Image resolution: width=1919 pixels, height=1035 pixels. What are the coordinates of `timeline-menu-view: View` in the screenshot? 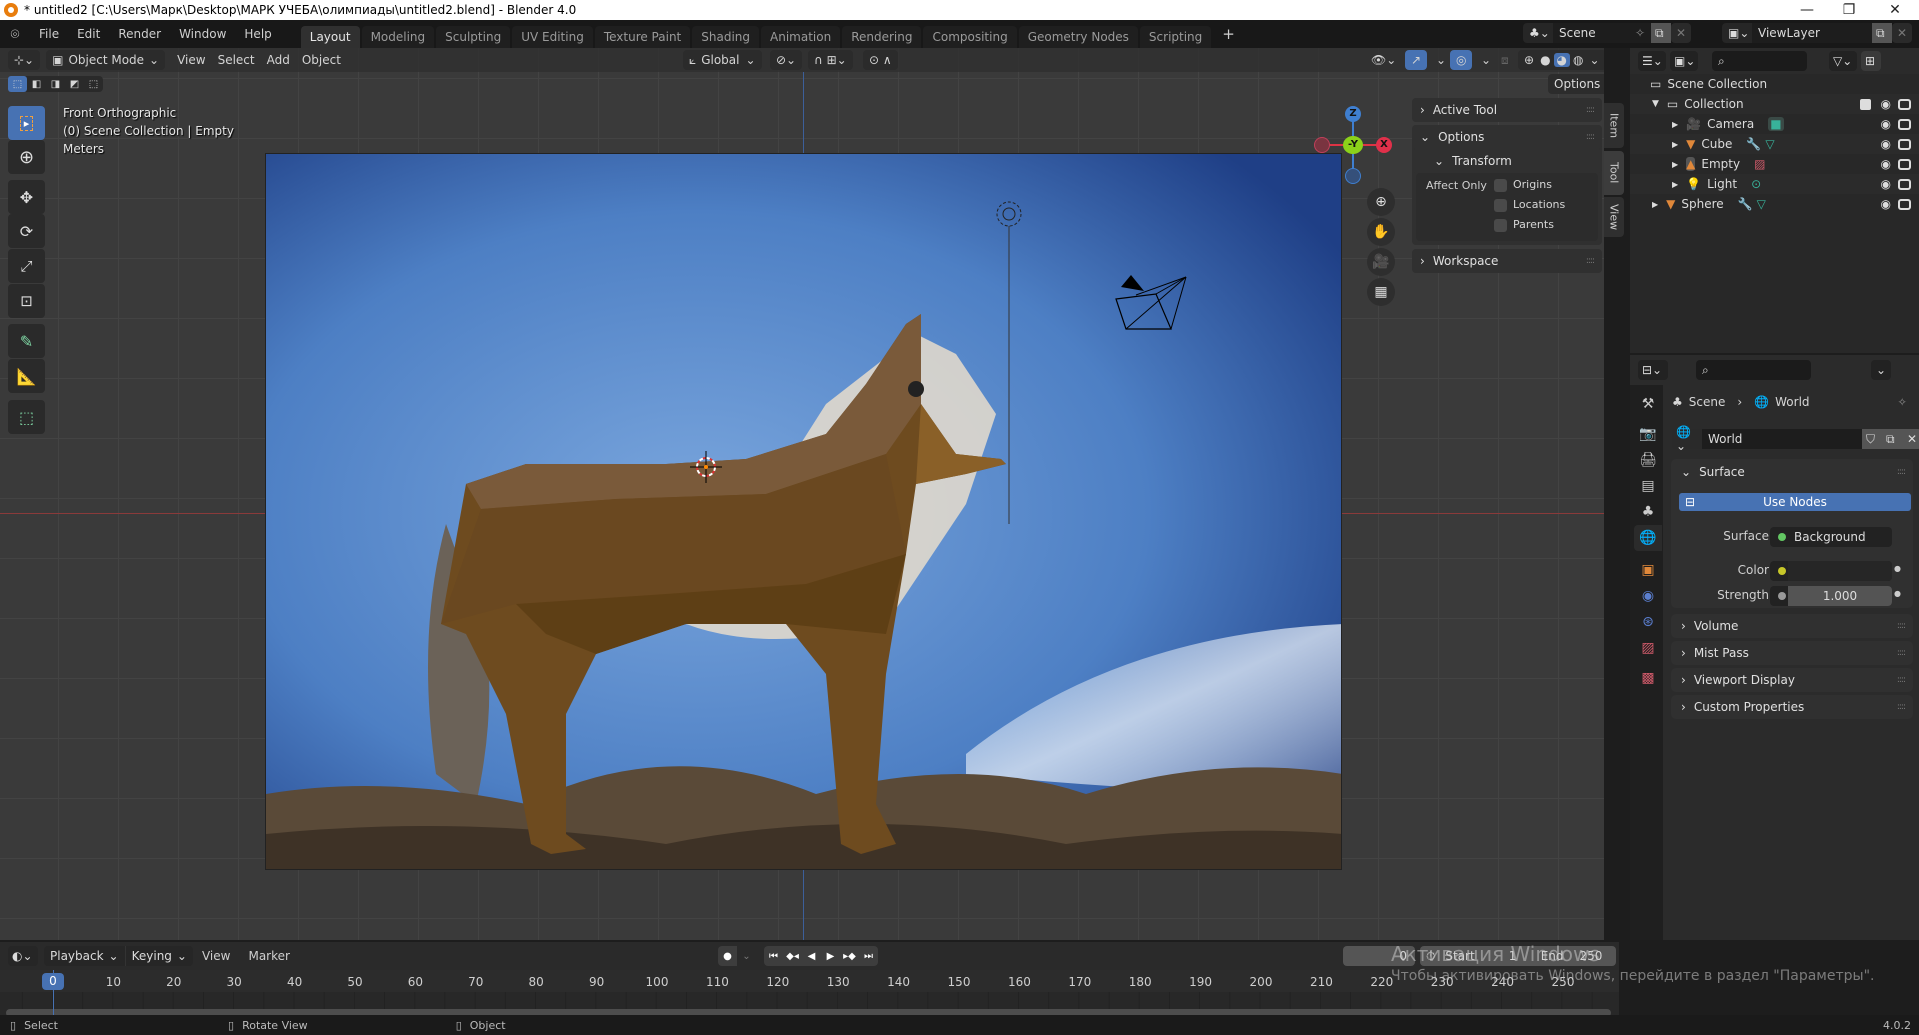 It's located at (216, 956).